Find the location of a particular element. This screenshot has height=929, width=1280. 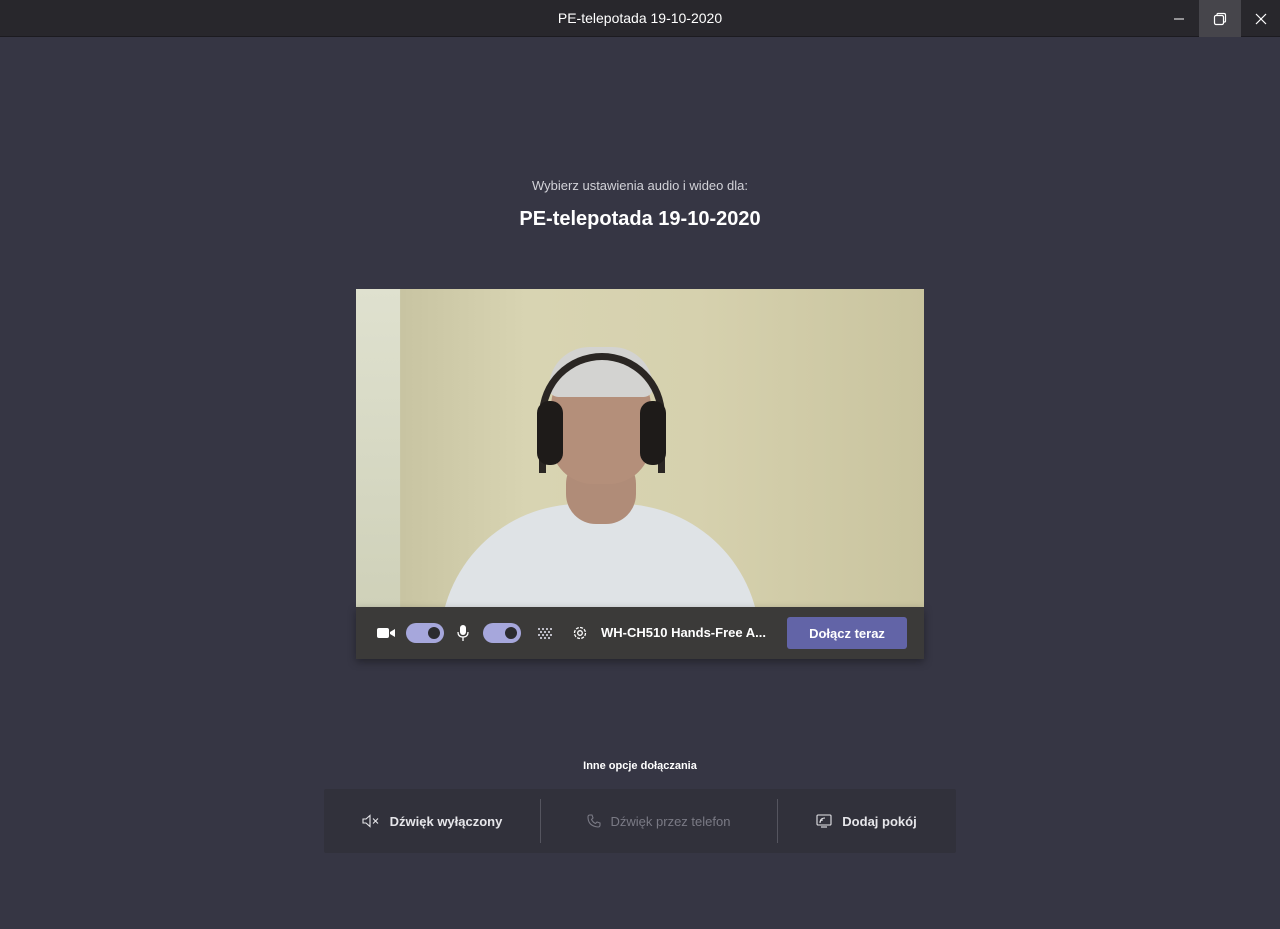

speaker-muted-icon is located at coordinates (370, 821).